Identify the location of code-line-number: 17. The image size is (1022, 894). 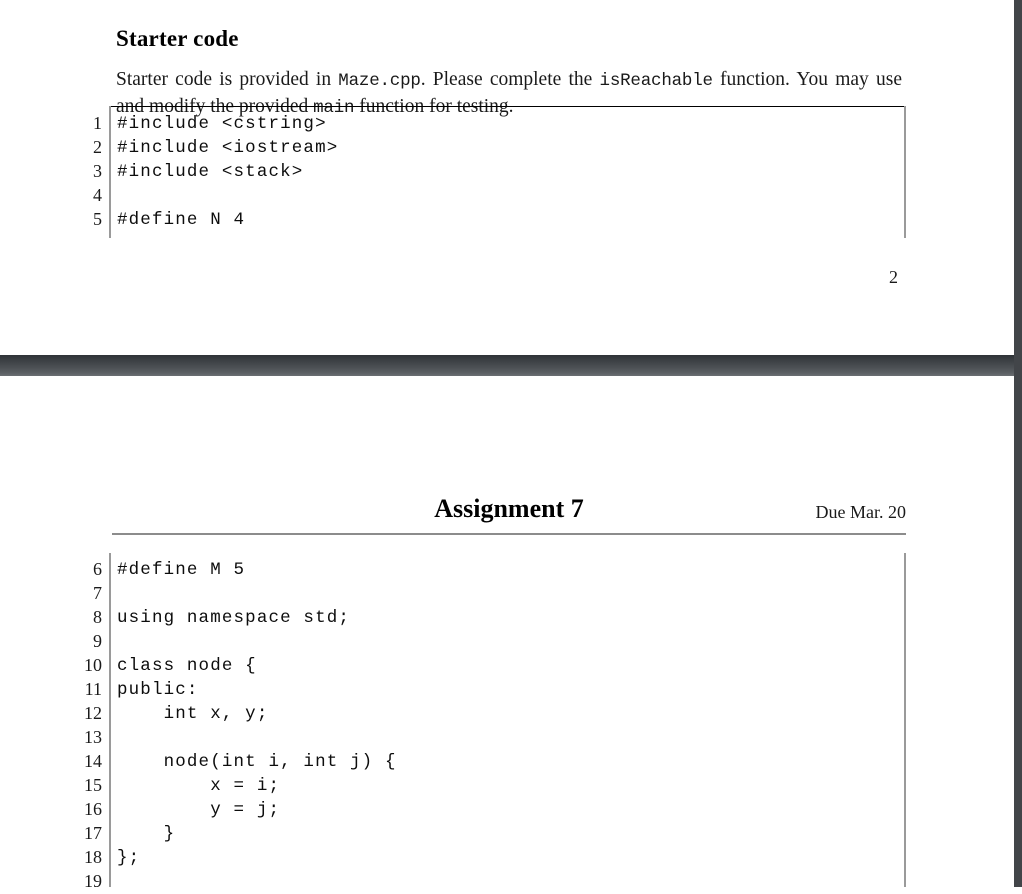
(93, 833).